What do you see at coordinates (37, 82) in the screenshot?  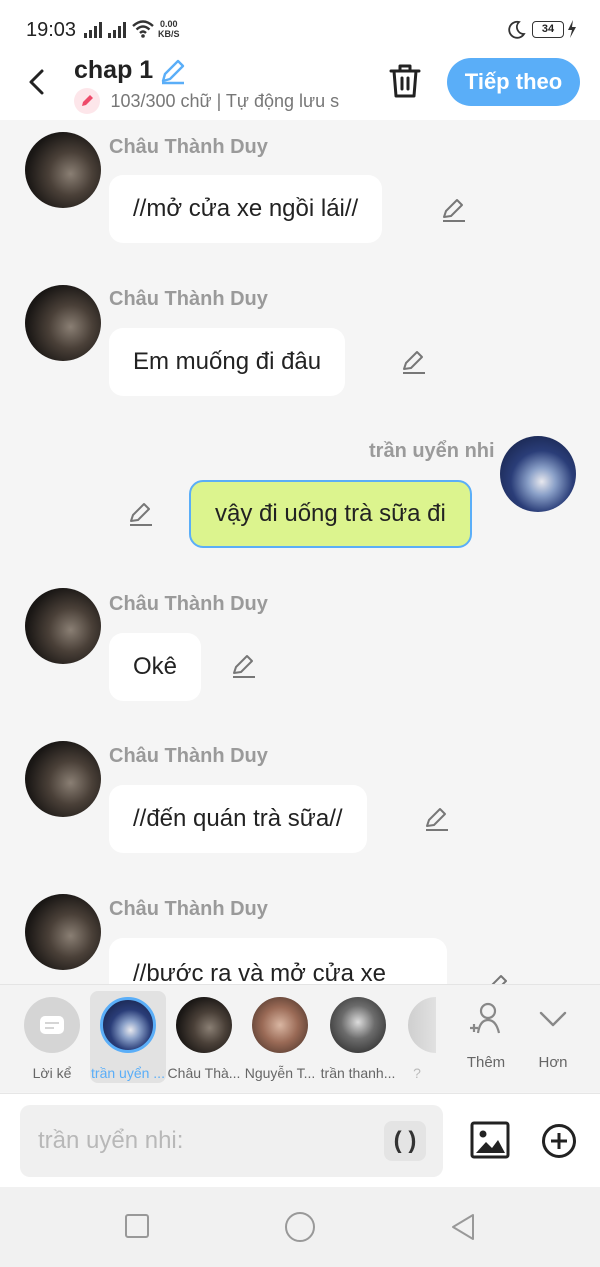 I see `back-icon` at bounding box center [37, 82].